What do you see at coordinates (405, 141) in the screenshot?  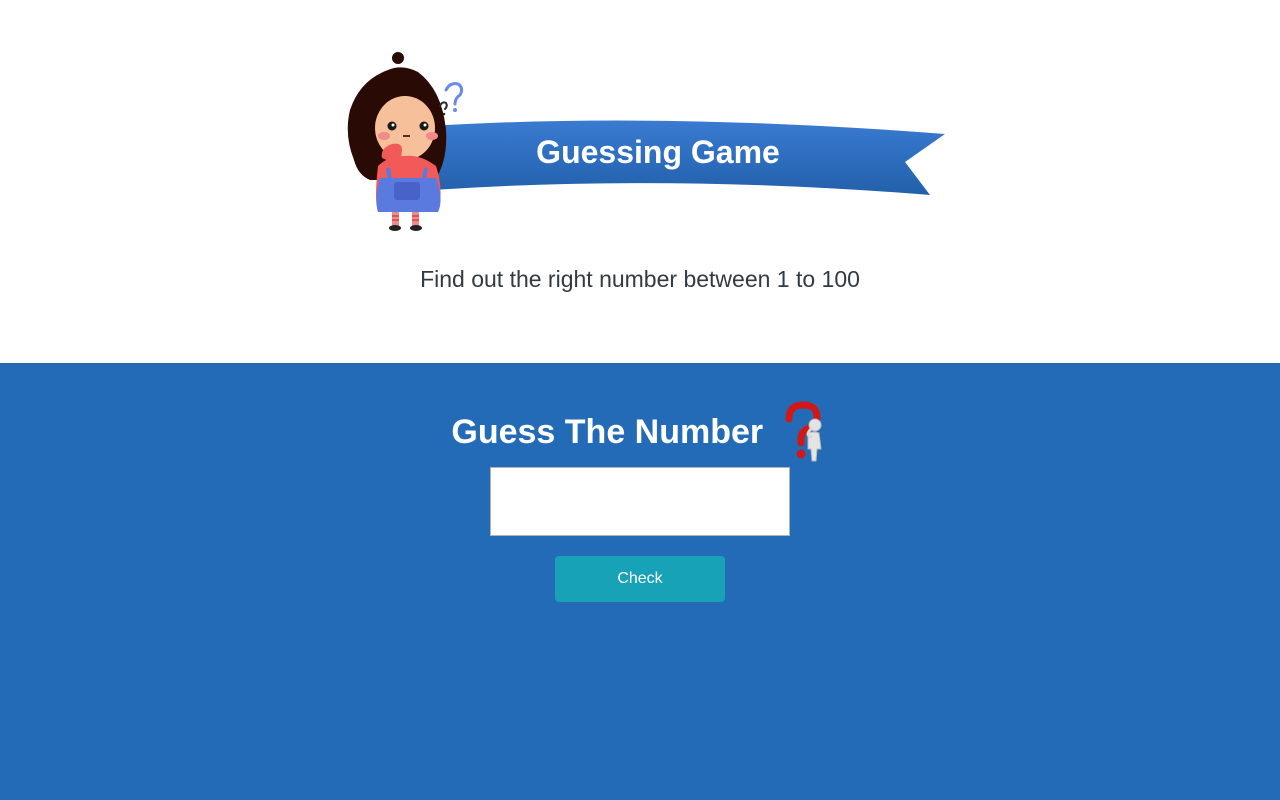 I see `thinking-girl-icon` at bounding box center [405, 141].